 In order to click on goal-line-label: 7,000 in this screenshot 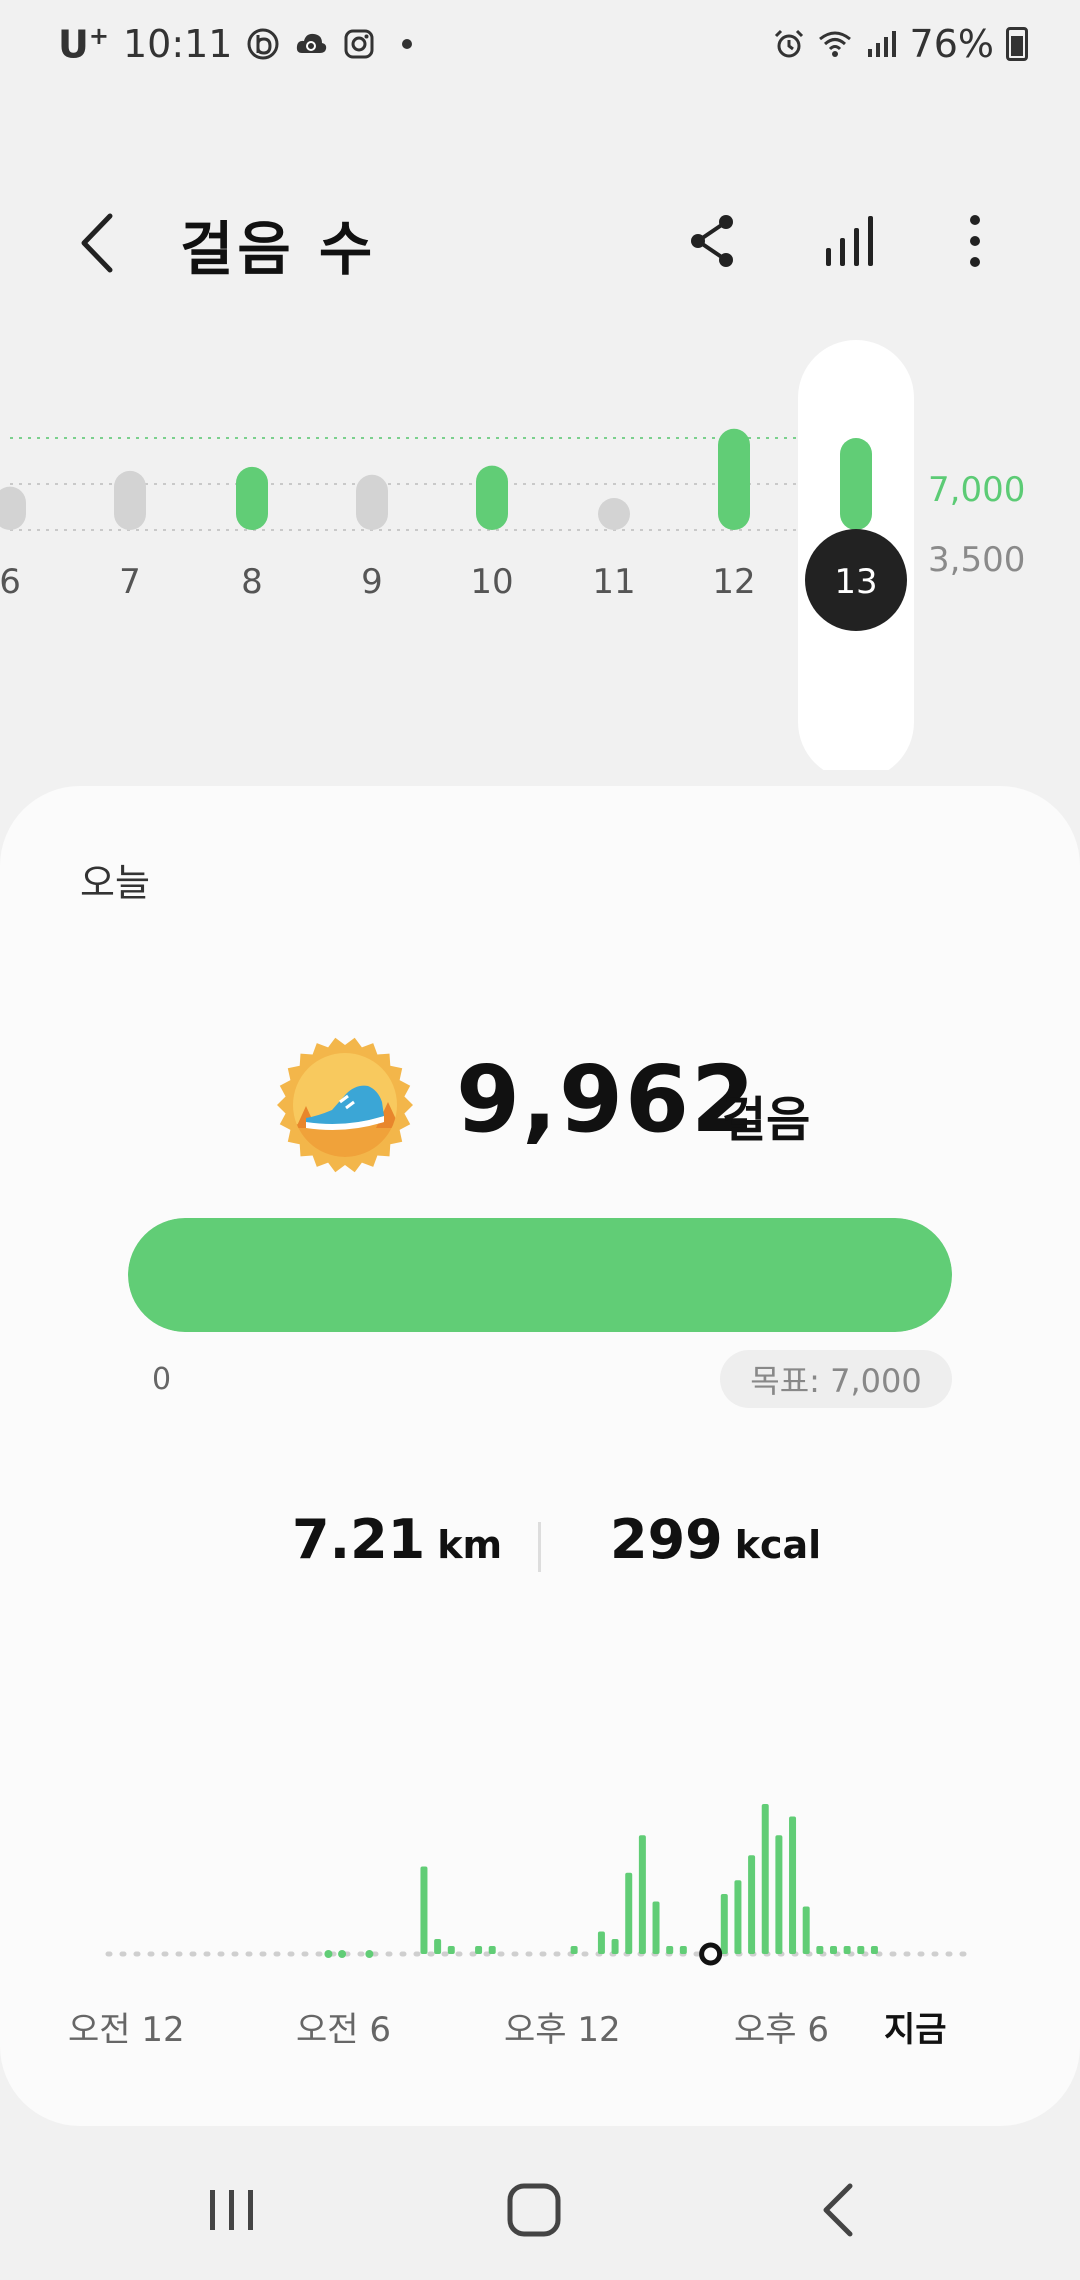, I will do `click(977, 490)`.